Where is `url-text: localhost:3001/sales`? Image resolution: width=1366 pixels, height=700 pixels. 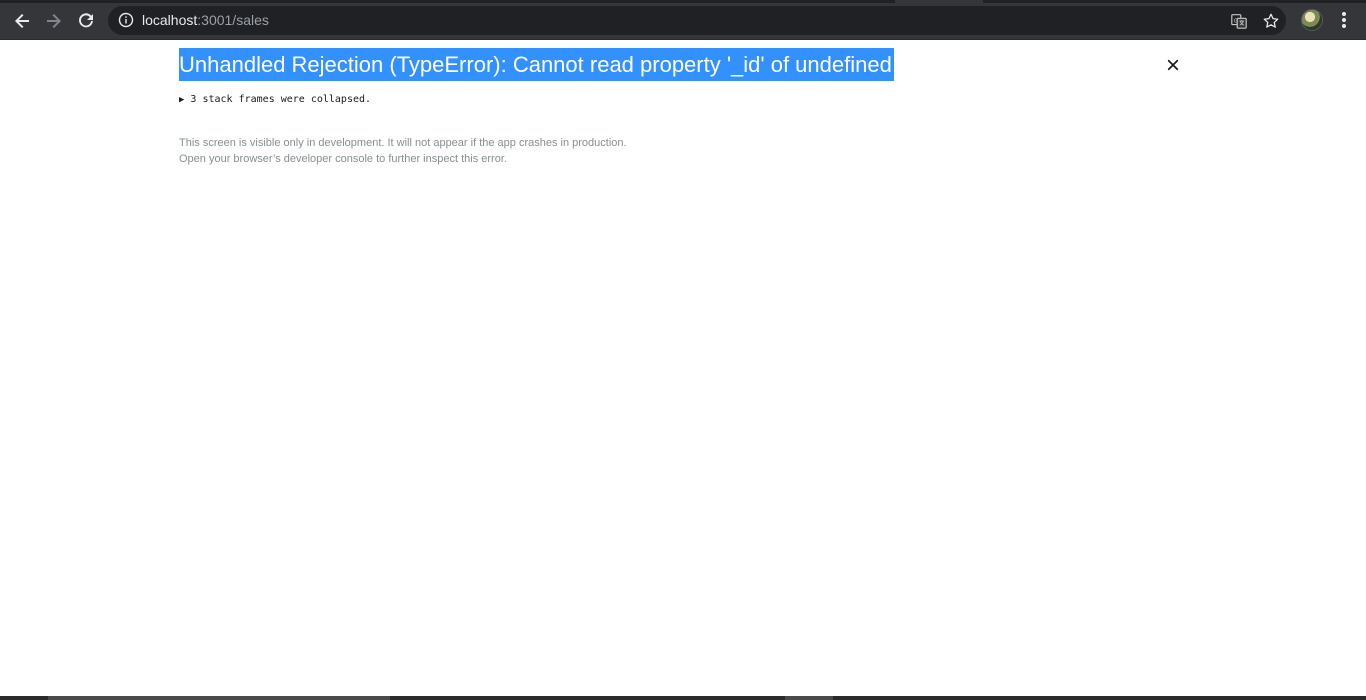
url-text: localhost:3001/sales is located at coordinates (205, 20).